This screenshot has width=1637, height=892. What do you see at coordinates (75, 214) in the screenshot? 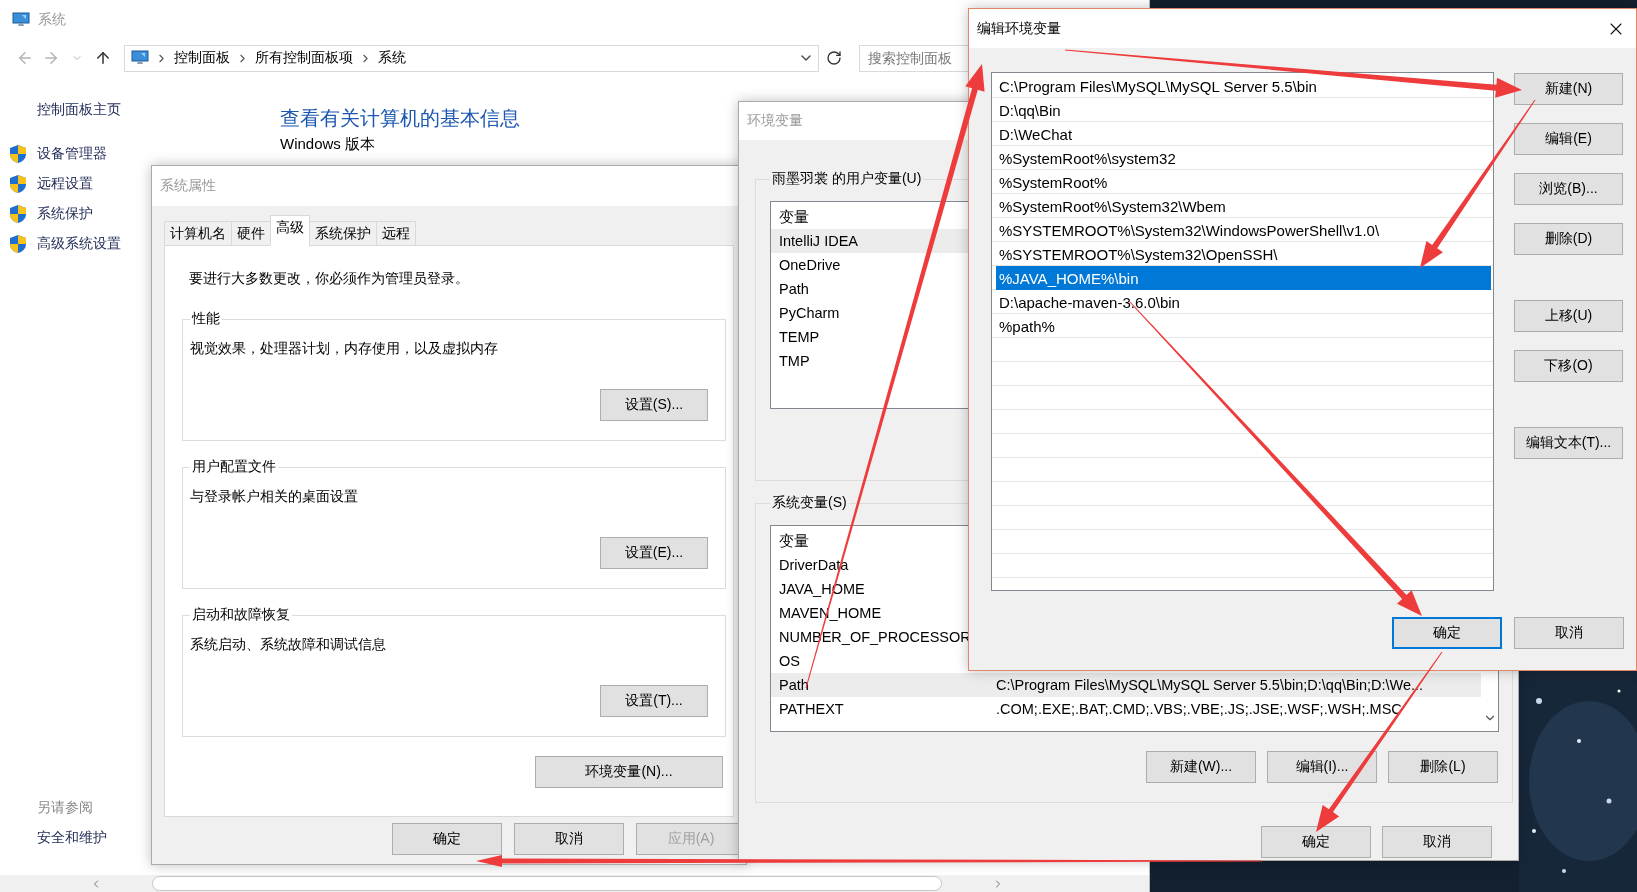
I see `sidebar-item: 系统保护` at bounding box center [75, 214].